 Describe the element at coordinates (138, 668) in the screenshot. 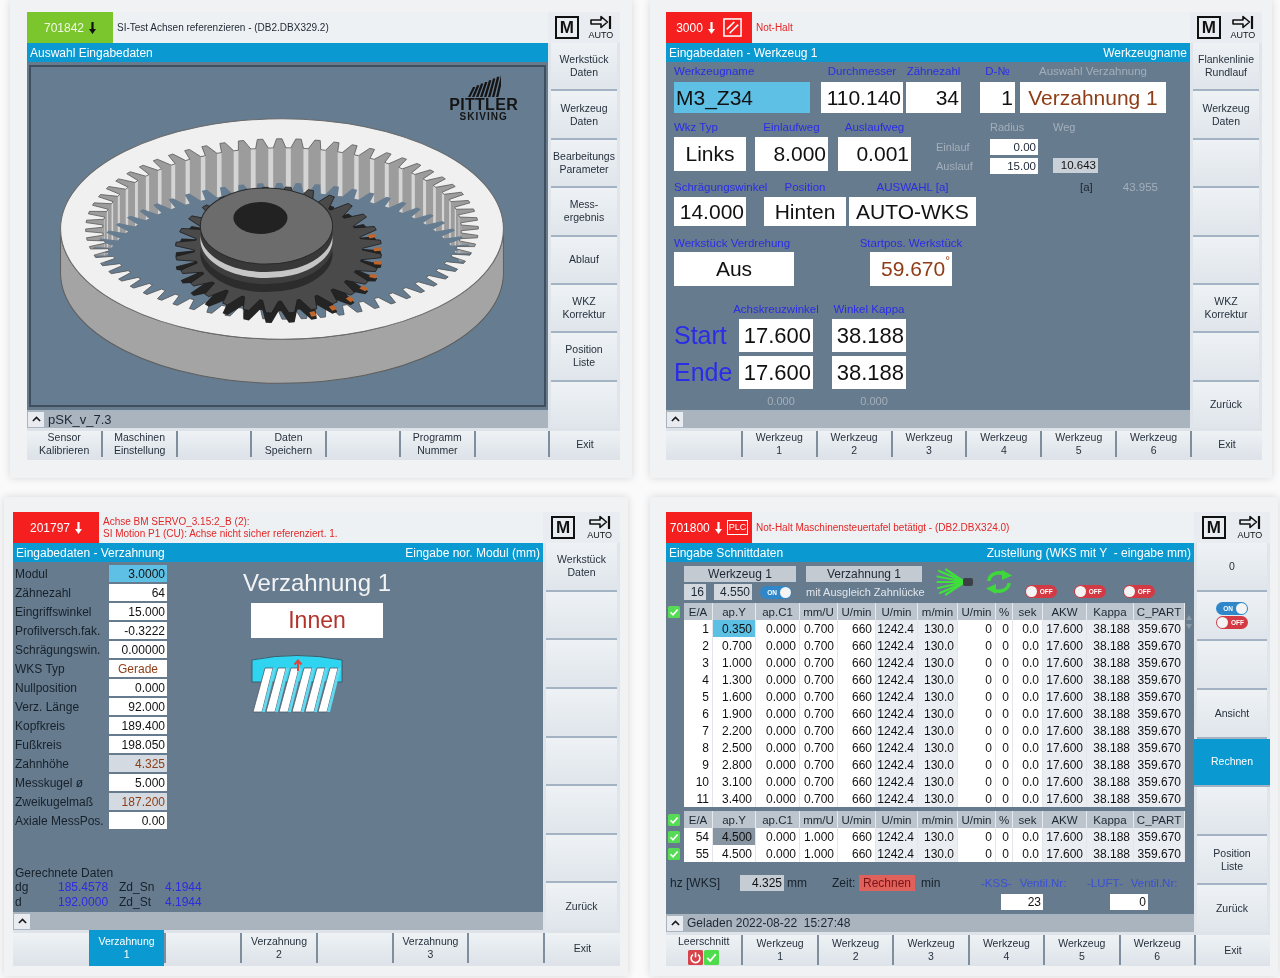

I see `select-field: Gerade` at that location.